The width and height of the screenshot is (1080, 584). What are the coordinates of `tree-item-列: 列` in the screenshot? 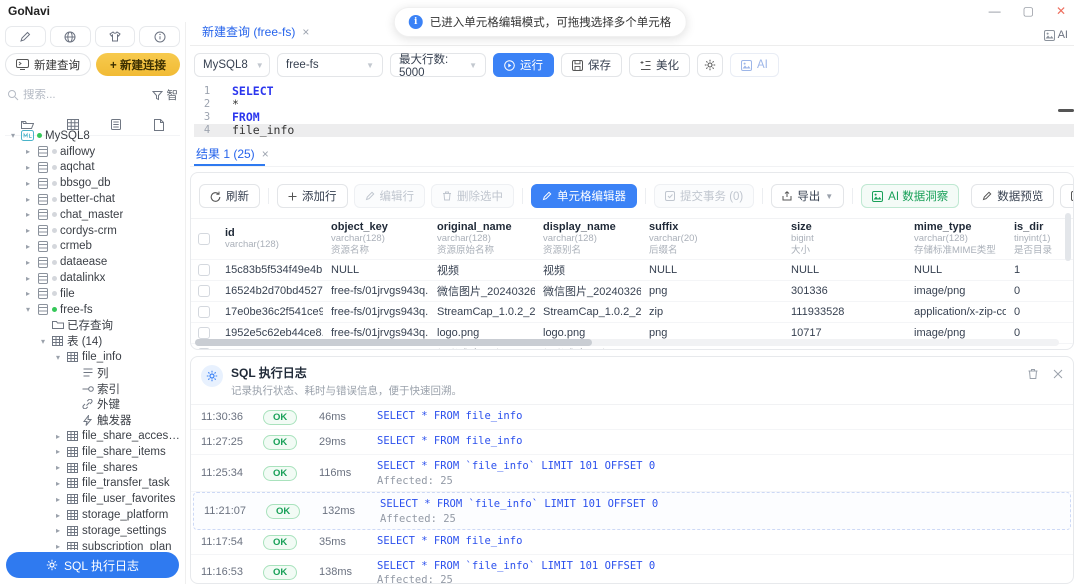 It's located at (94, 373).